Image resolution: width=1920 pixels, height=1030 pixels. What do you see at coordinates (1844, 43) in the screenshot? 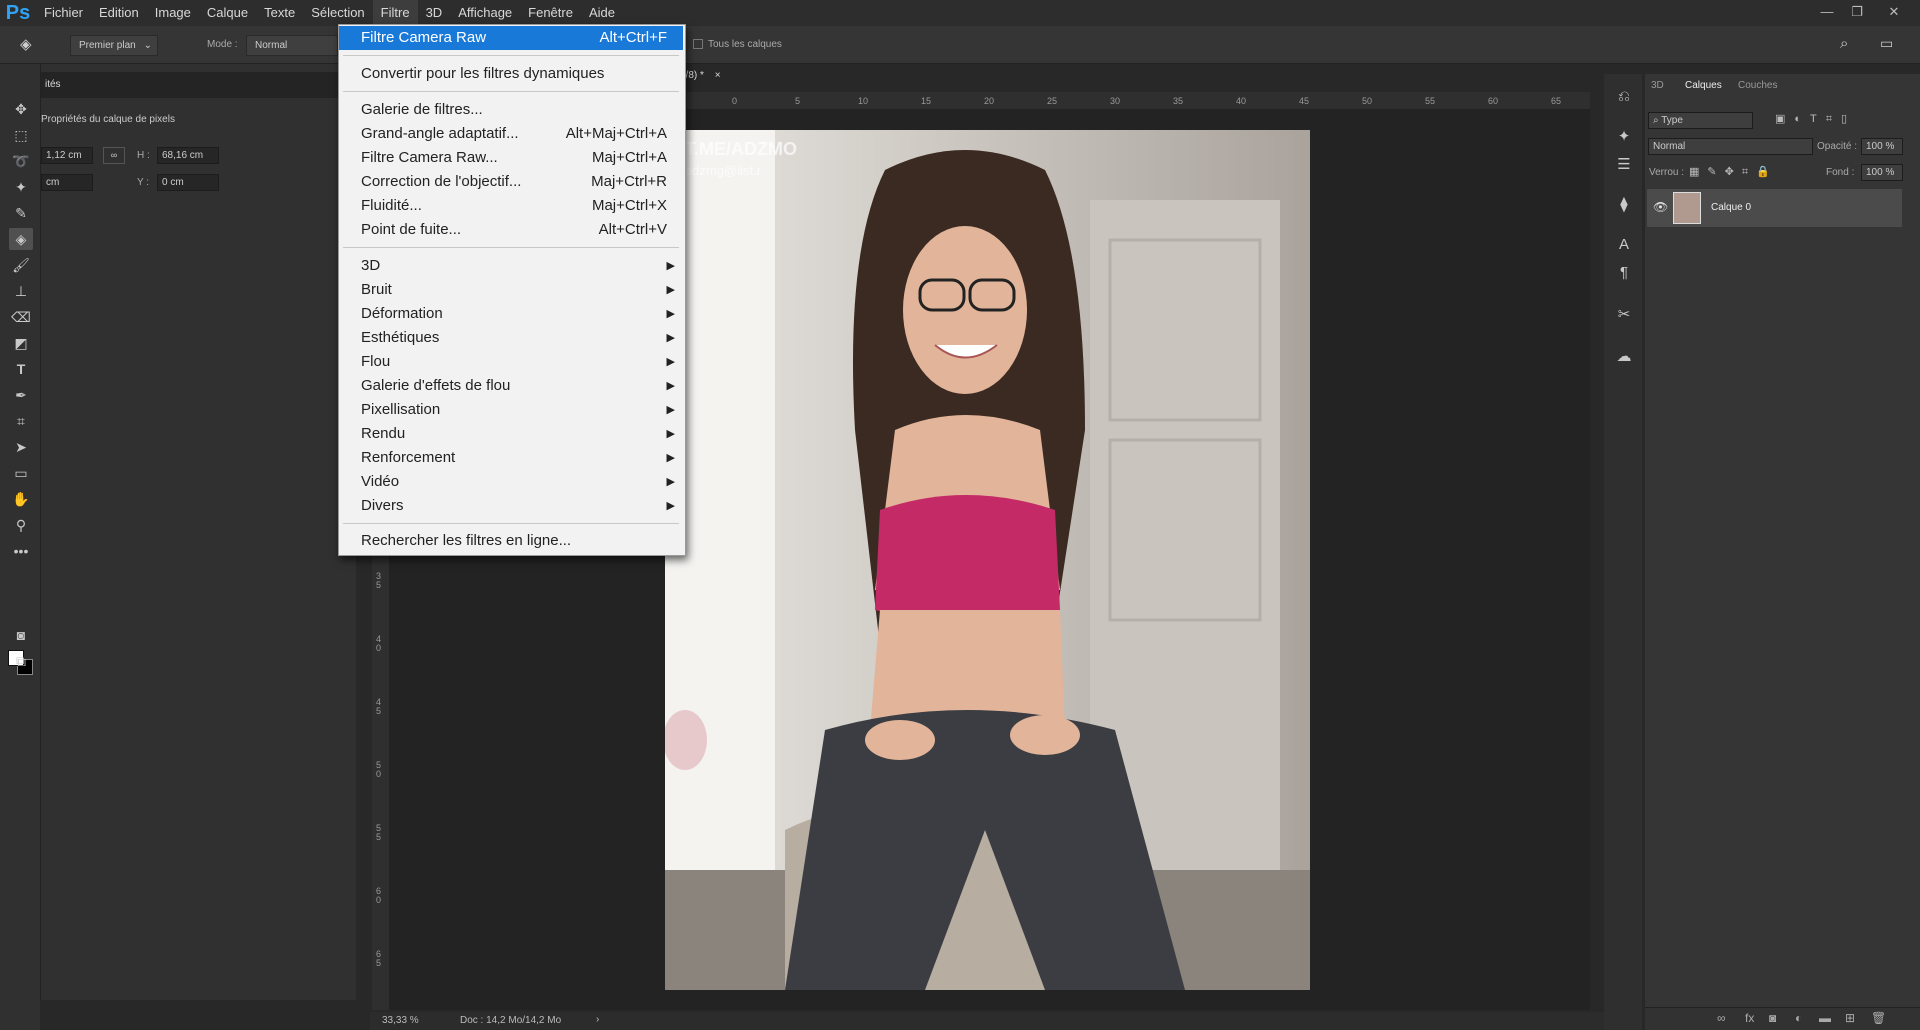
I see `search-icon: ⌕` at bounding box center [1844, 43].